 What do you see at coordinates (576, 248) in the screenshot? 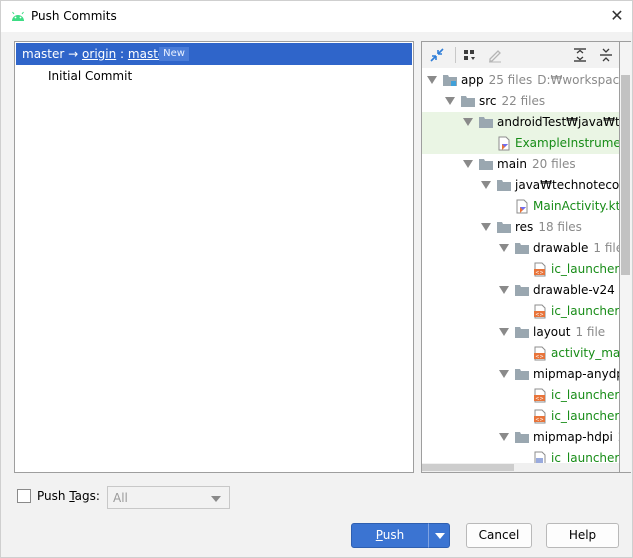
I see `tree-row-label: drawable1 file` at bounding box center [576, 248].